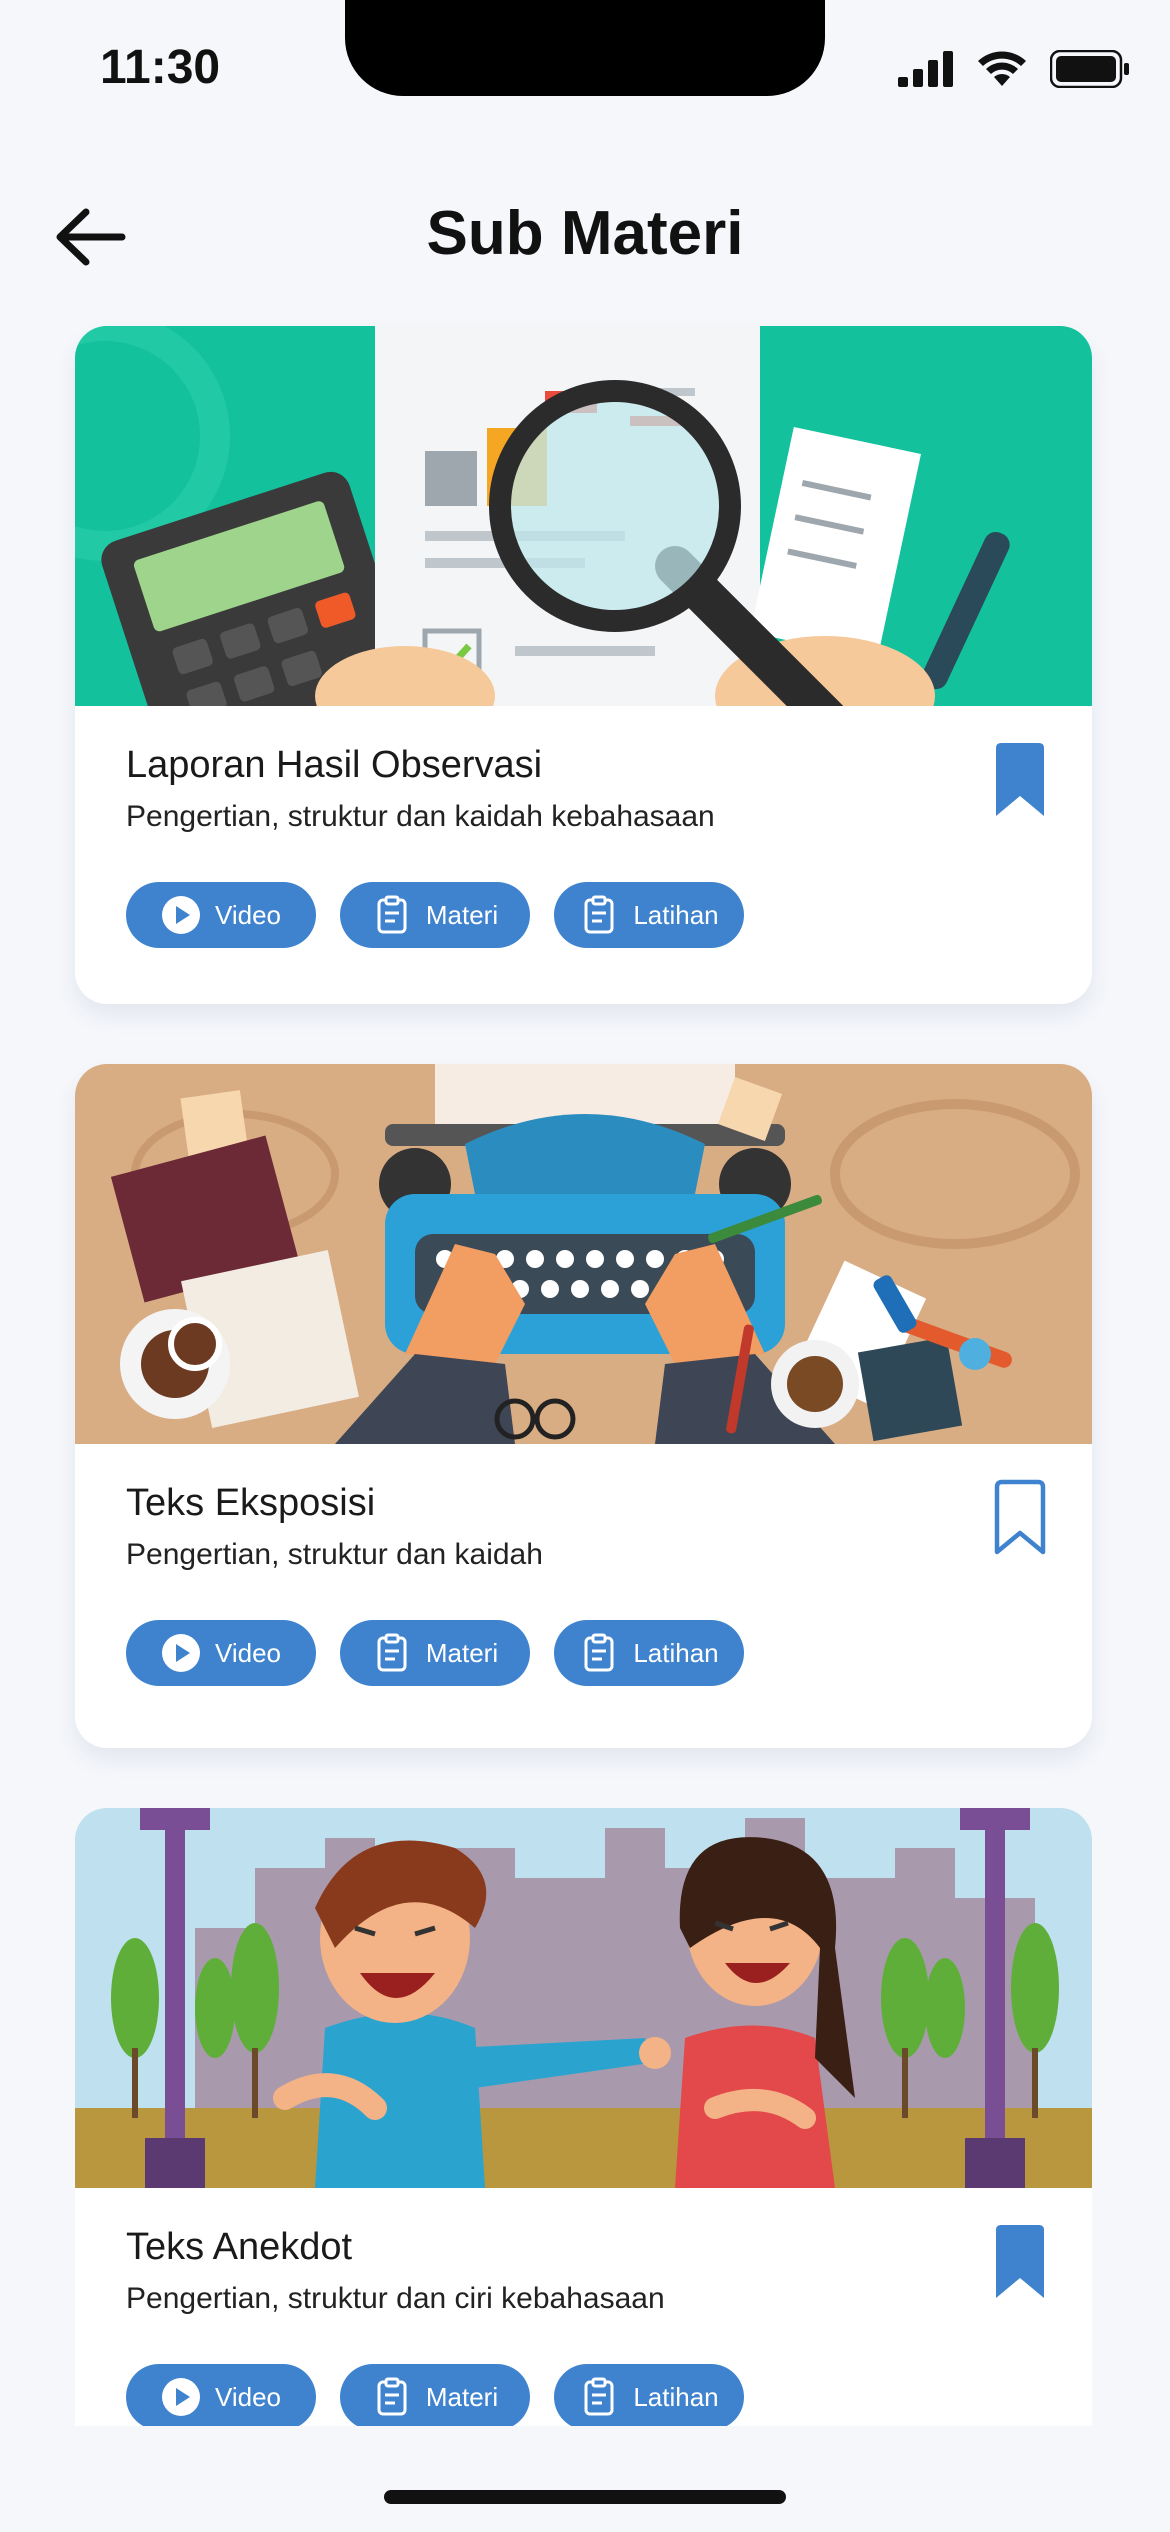 The width and height of the screenshot is (1170, 2532). I want to click on page-title: Sub Materi, so click(585, 233).